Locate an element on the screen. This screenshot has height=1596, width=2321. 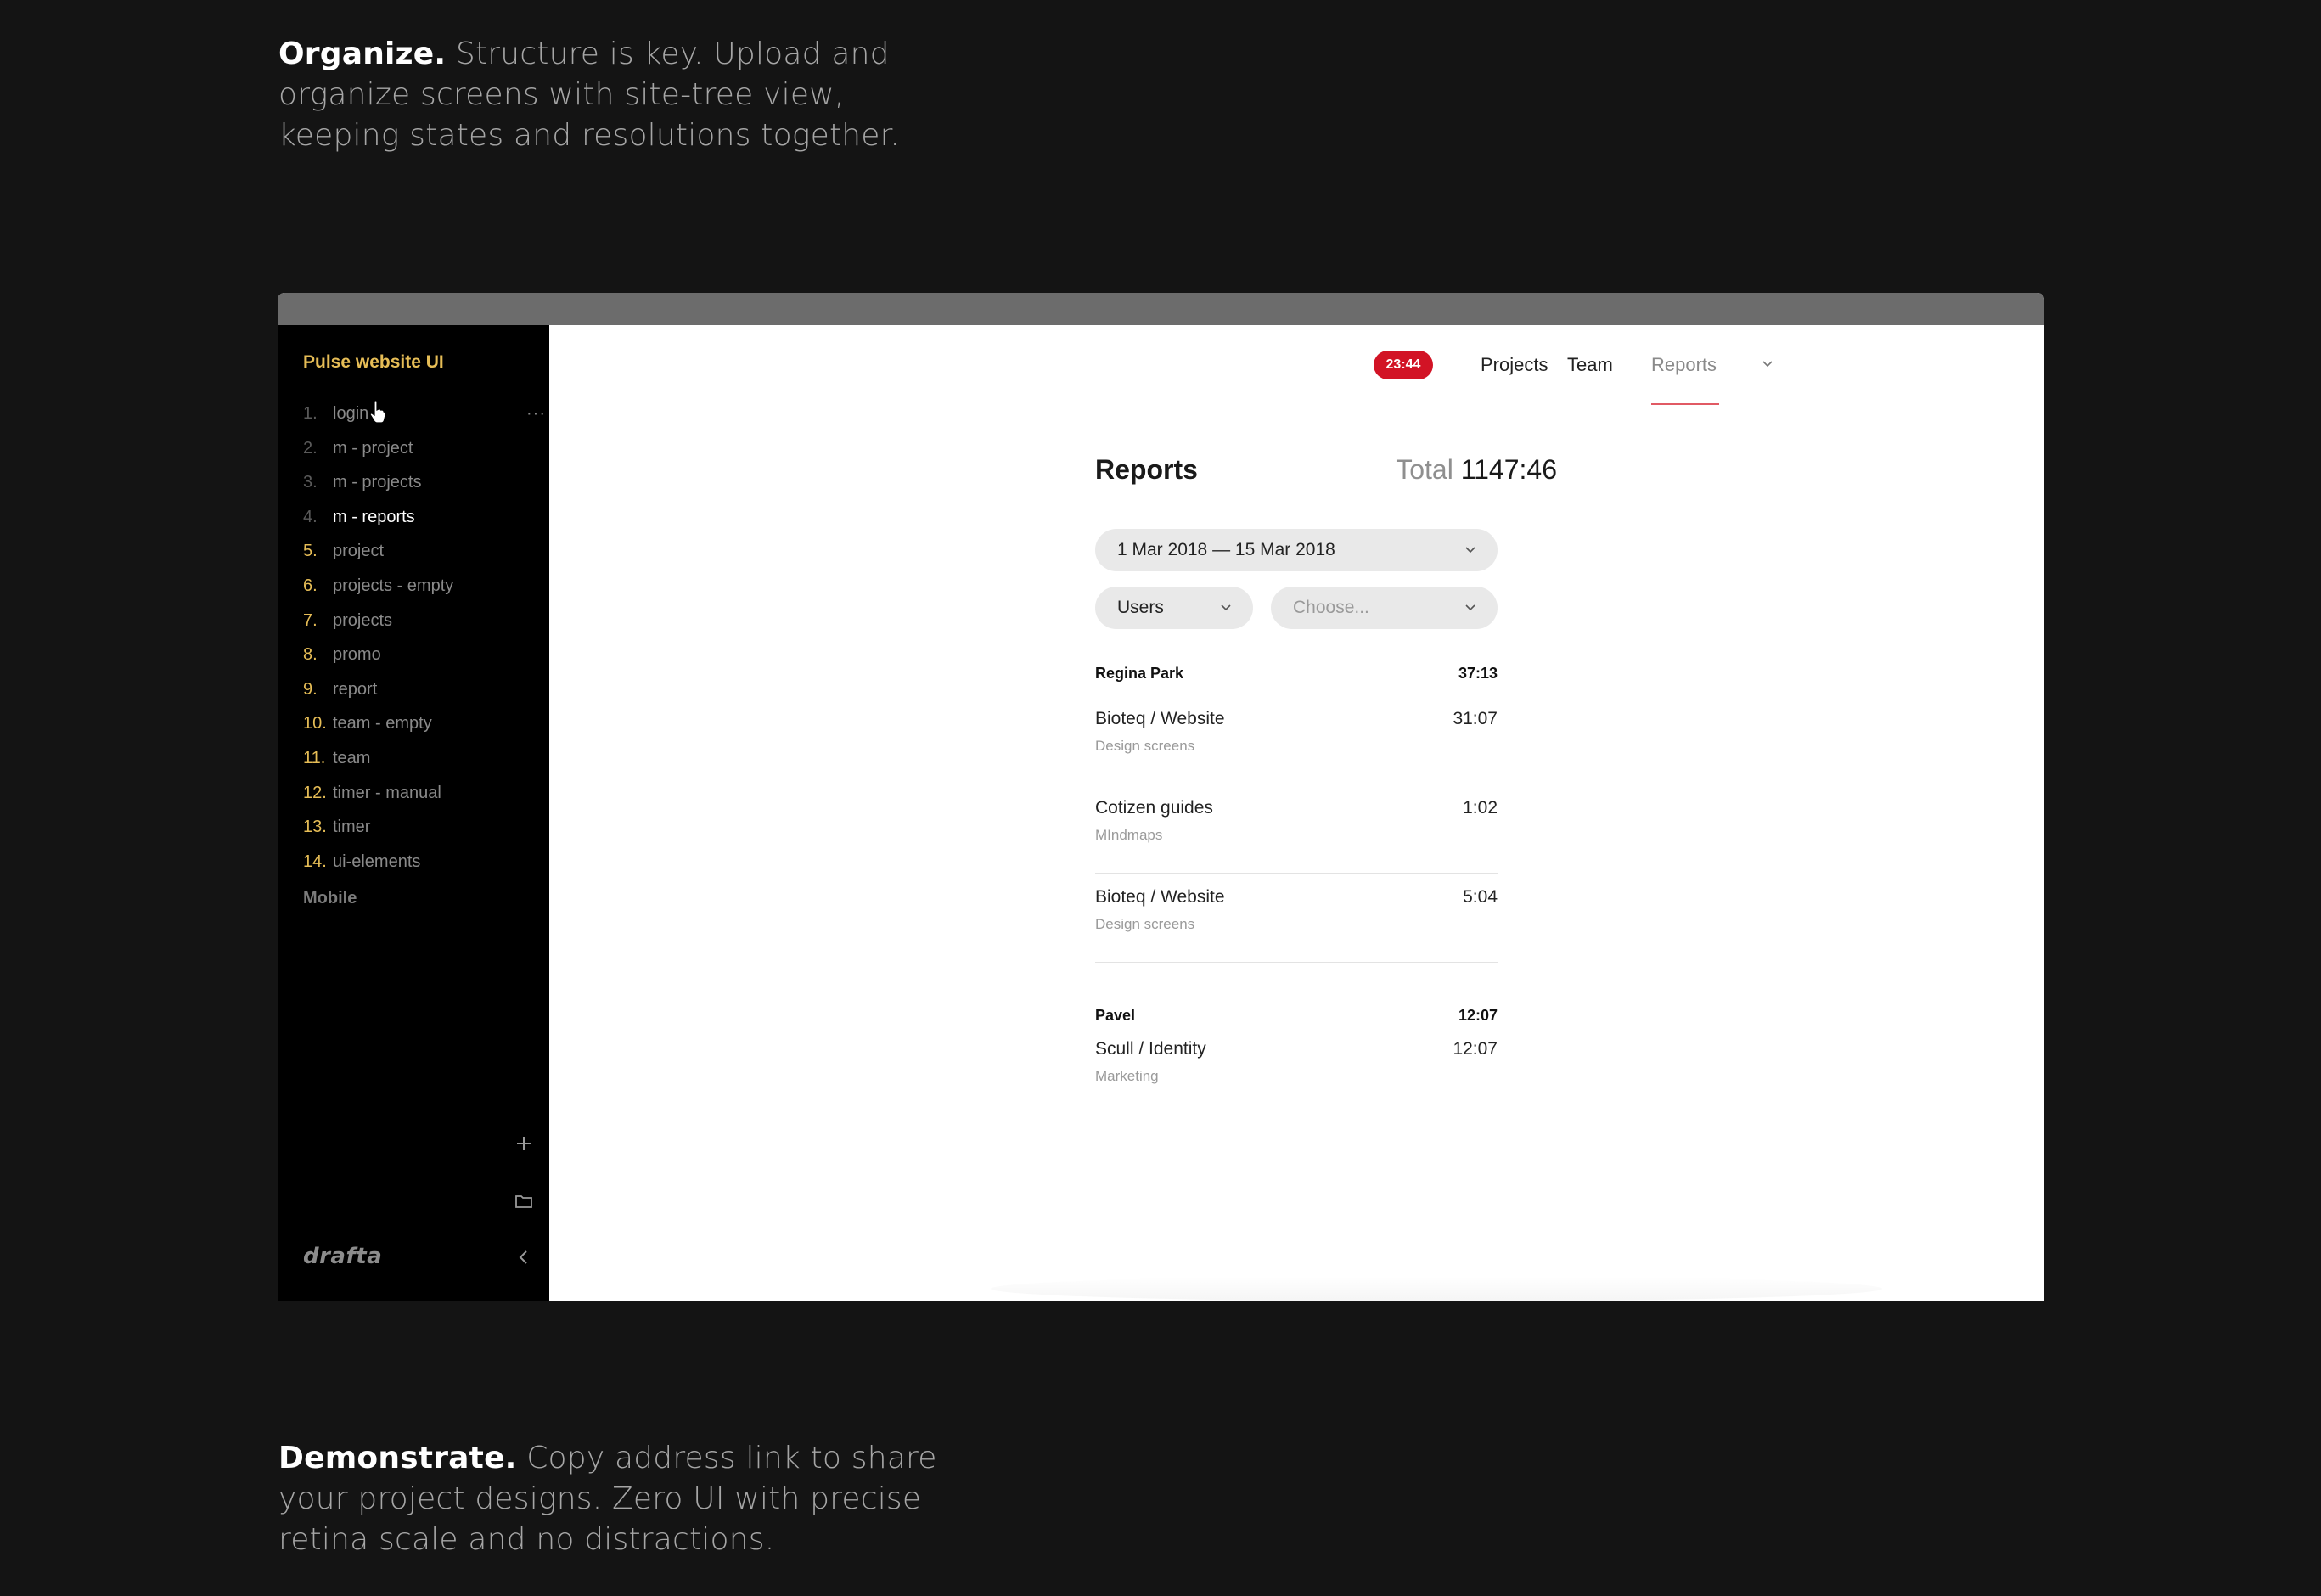
screen-label: team - empty is located at coordinates (382, 723).